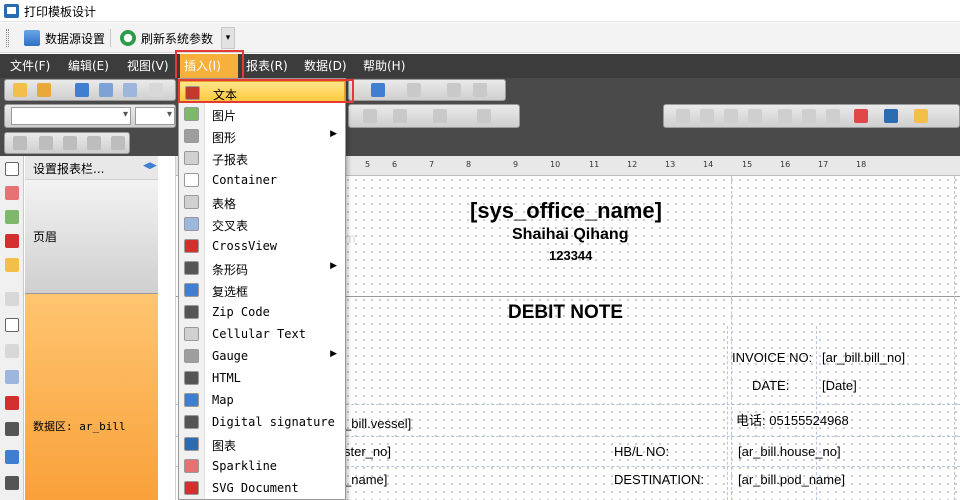 The image size is (960, 500). I want to click on insert-menu-item-checkbox: 复选框, so click(262, 290).